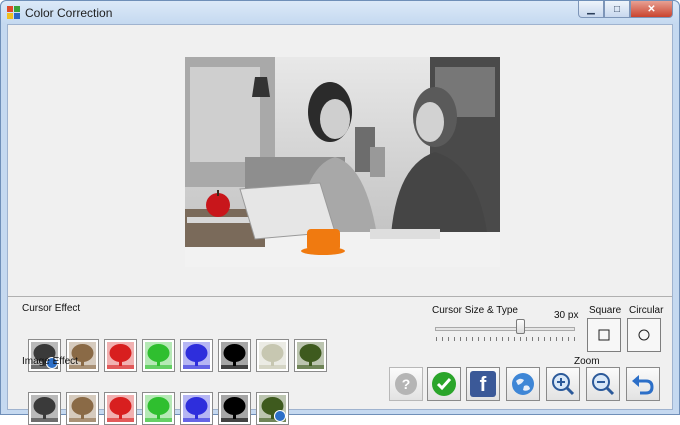 This screenshot has height=425, width=680. I want to click on zoom-in-button, so click(563, 384).